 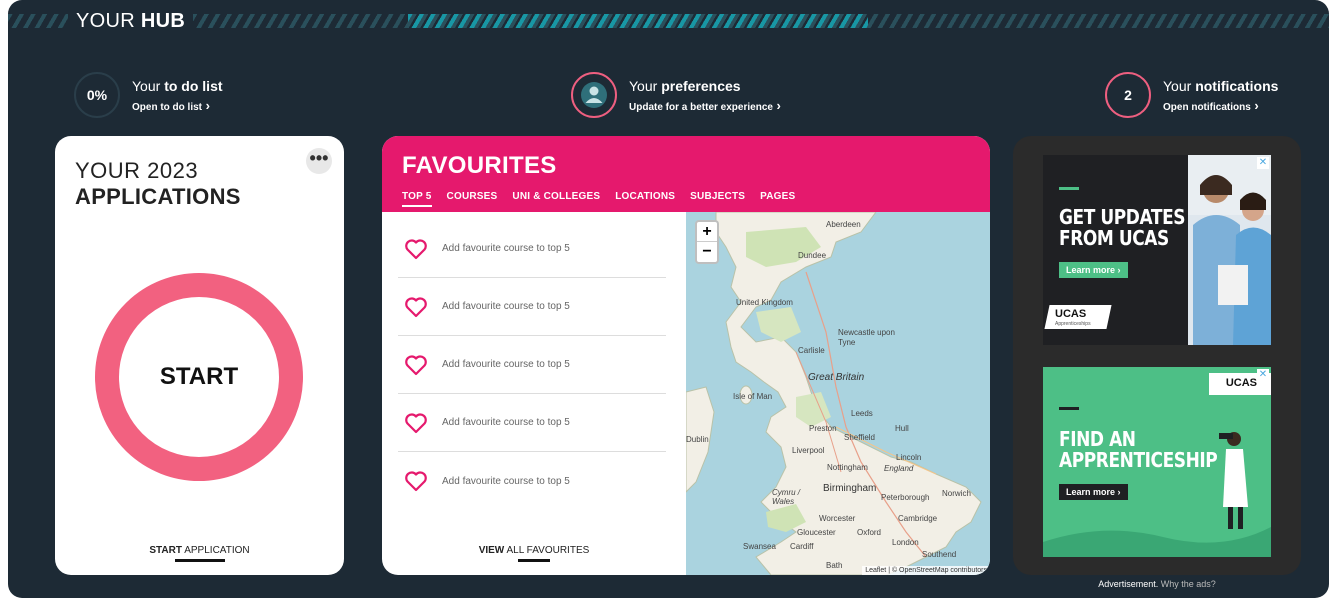 What do you see at coordinates (1191, 95) in the screenshot?
I see `notifications-link: 2 Your notifications Open notifications` at bounding box center [1191, 95].